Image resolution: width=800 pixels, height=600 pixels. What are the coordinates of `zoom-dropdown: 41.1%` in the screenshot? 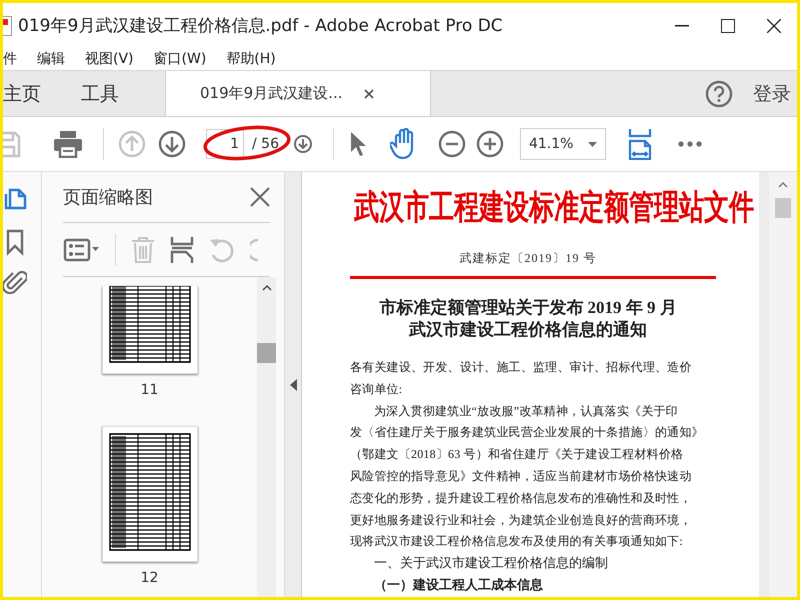 It's located at (563, 144).